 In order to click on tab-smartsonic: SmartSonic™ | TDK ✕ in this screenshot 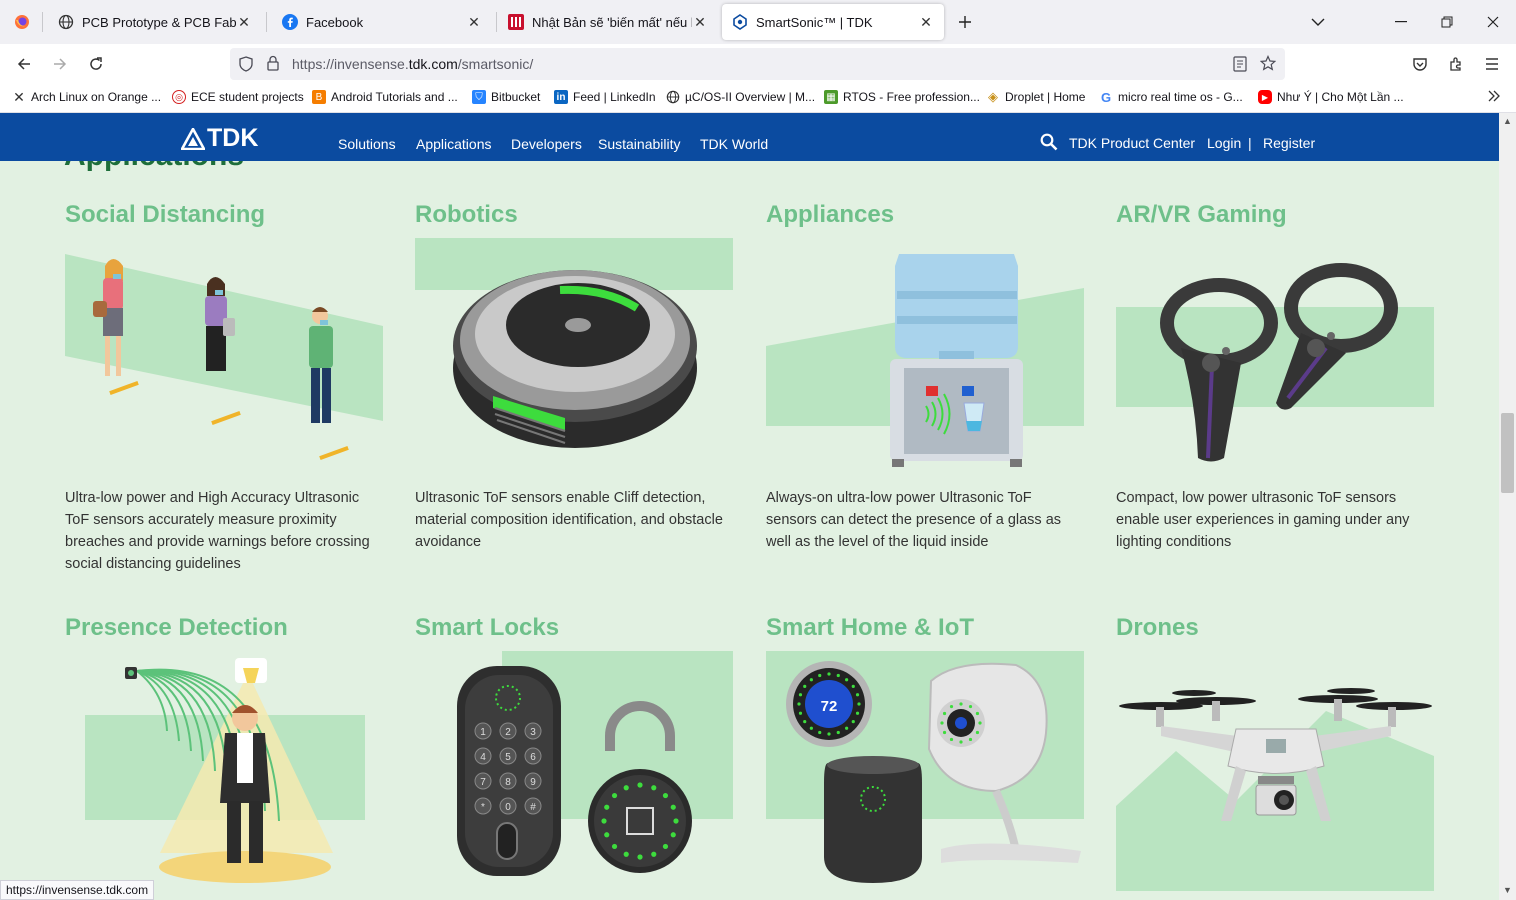, I will do `click(833, 22)`.